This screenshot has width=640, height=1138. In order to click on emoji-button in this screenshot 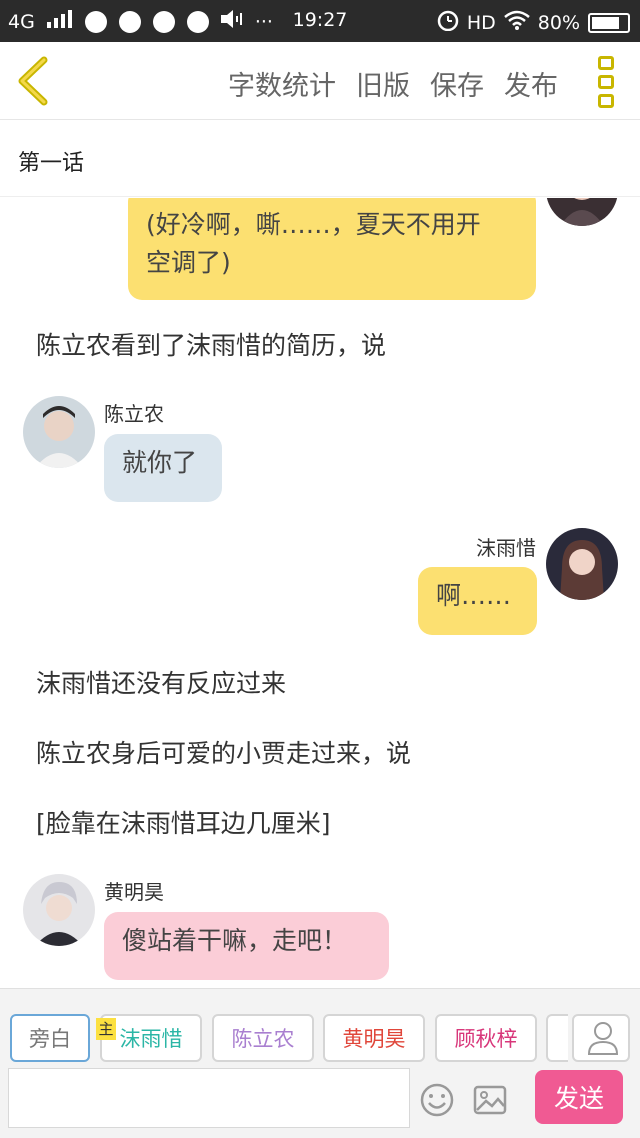, I will do `click(437, 1100)`.